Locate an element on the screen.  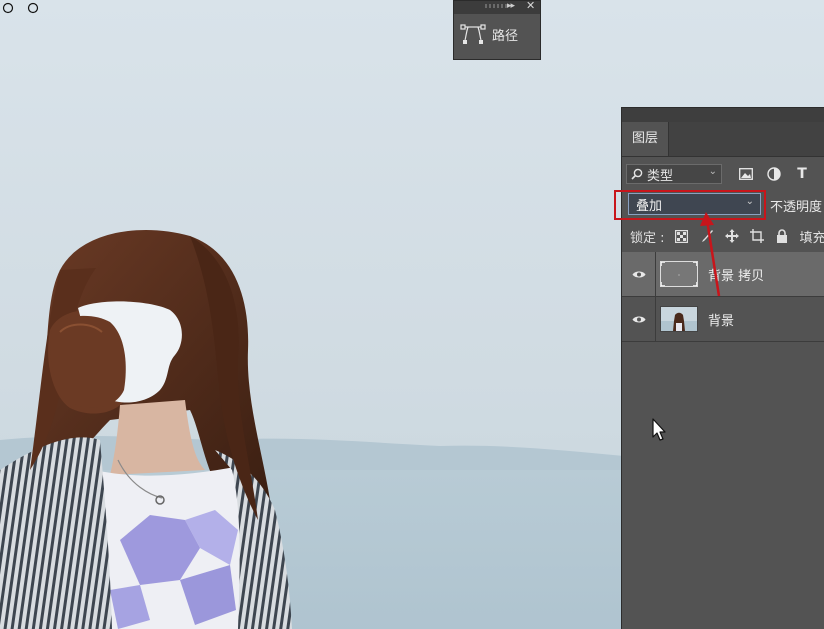
layer-row-background: 背景 is located at coordinates (723, 319).